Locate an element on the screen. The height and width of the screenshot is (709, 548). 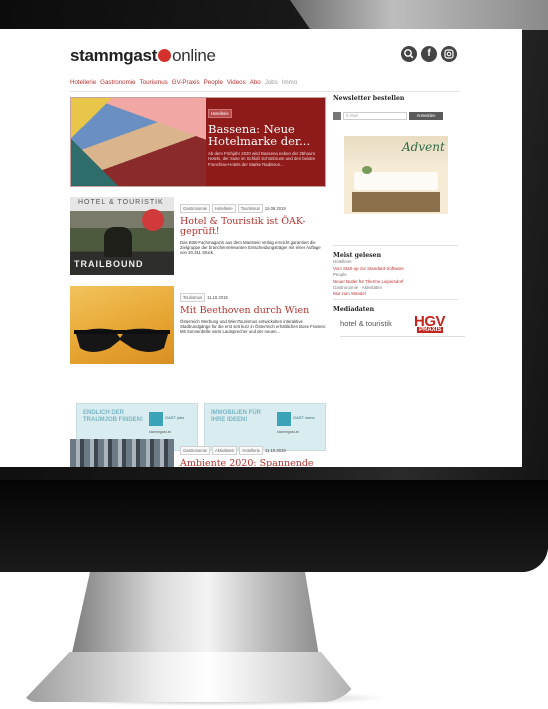
cyclist-silhouette is located at coordinates (118, 242).